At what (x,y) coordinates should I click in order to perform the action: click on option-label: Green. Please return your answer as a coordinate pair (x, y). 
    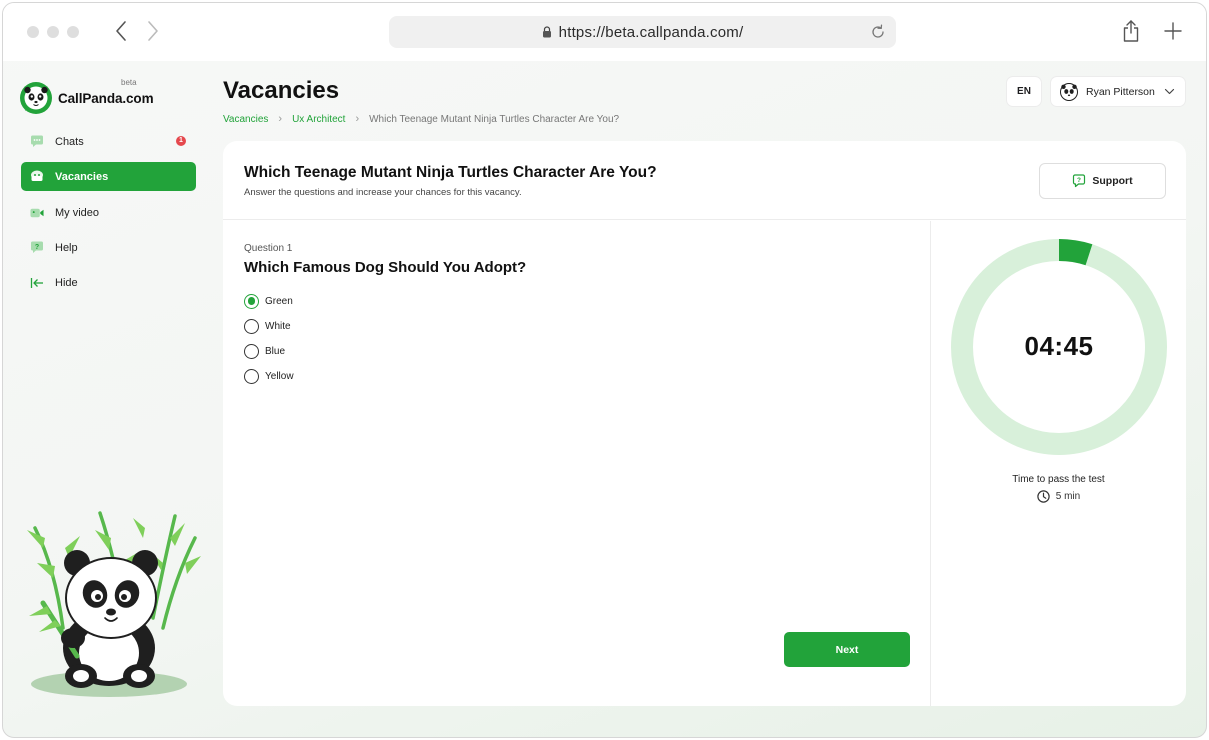
    Looking at the image, I should click on (279, 301).